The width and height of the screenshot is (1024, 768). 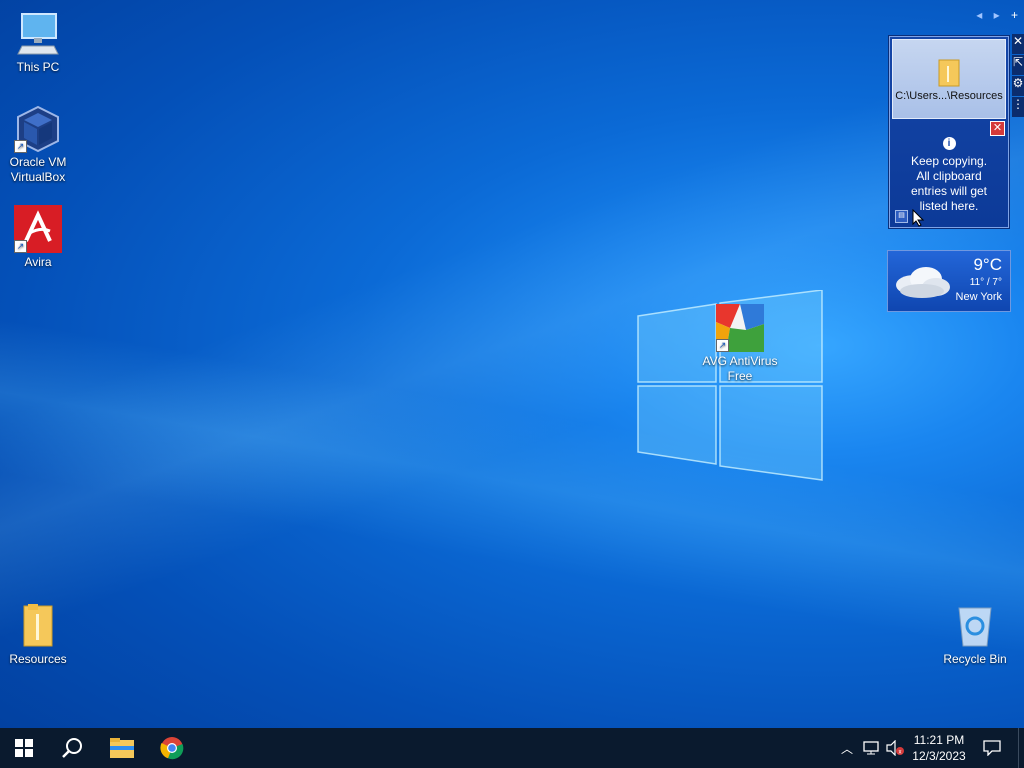 I want to click on info-line: All clipboard, so click(x=949, y=176).